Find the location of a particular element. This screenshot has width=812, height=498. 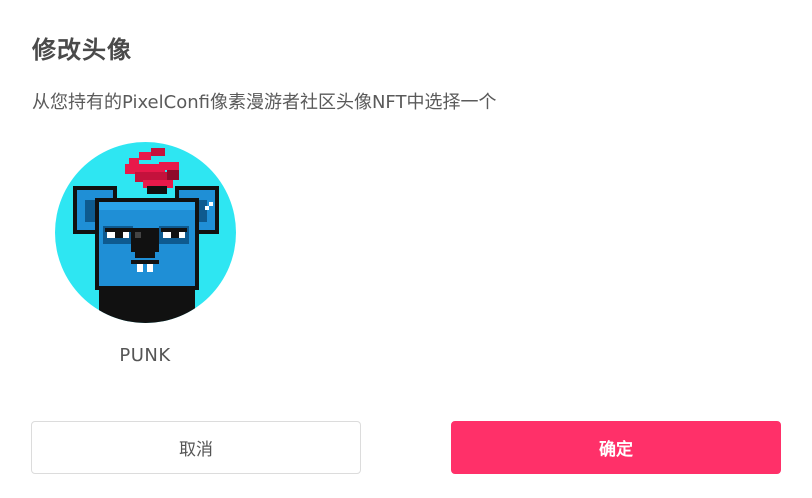

nft-item: PUNK is located at coordinates (145, 254).